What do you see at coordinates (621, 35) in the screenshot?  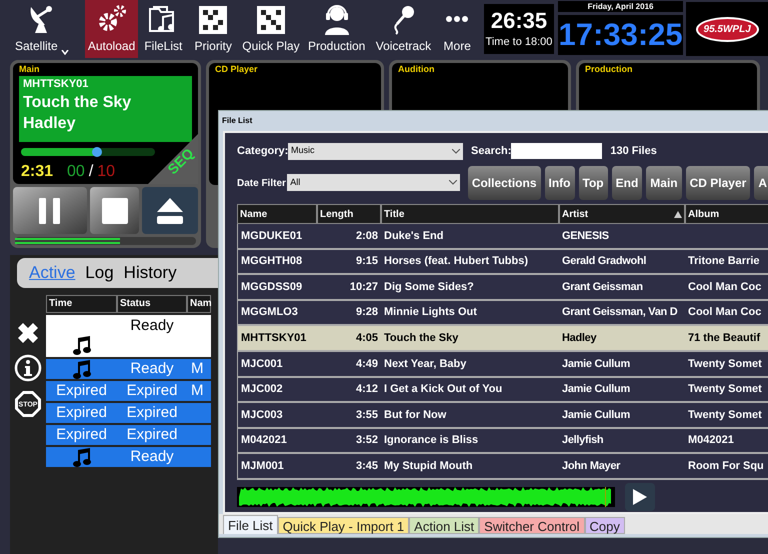 I see `clock-time: 17:33:25` at bounding box center [621, 35].